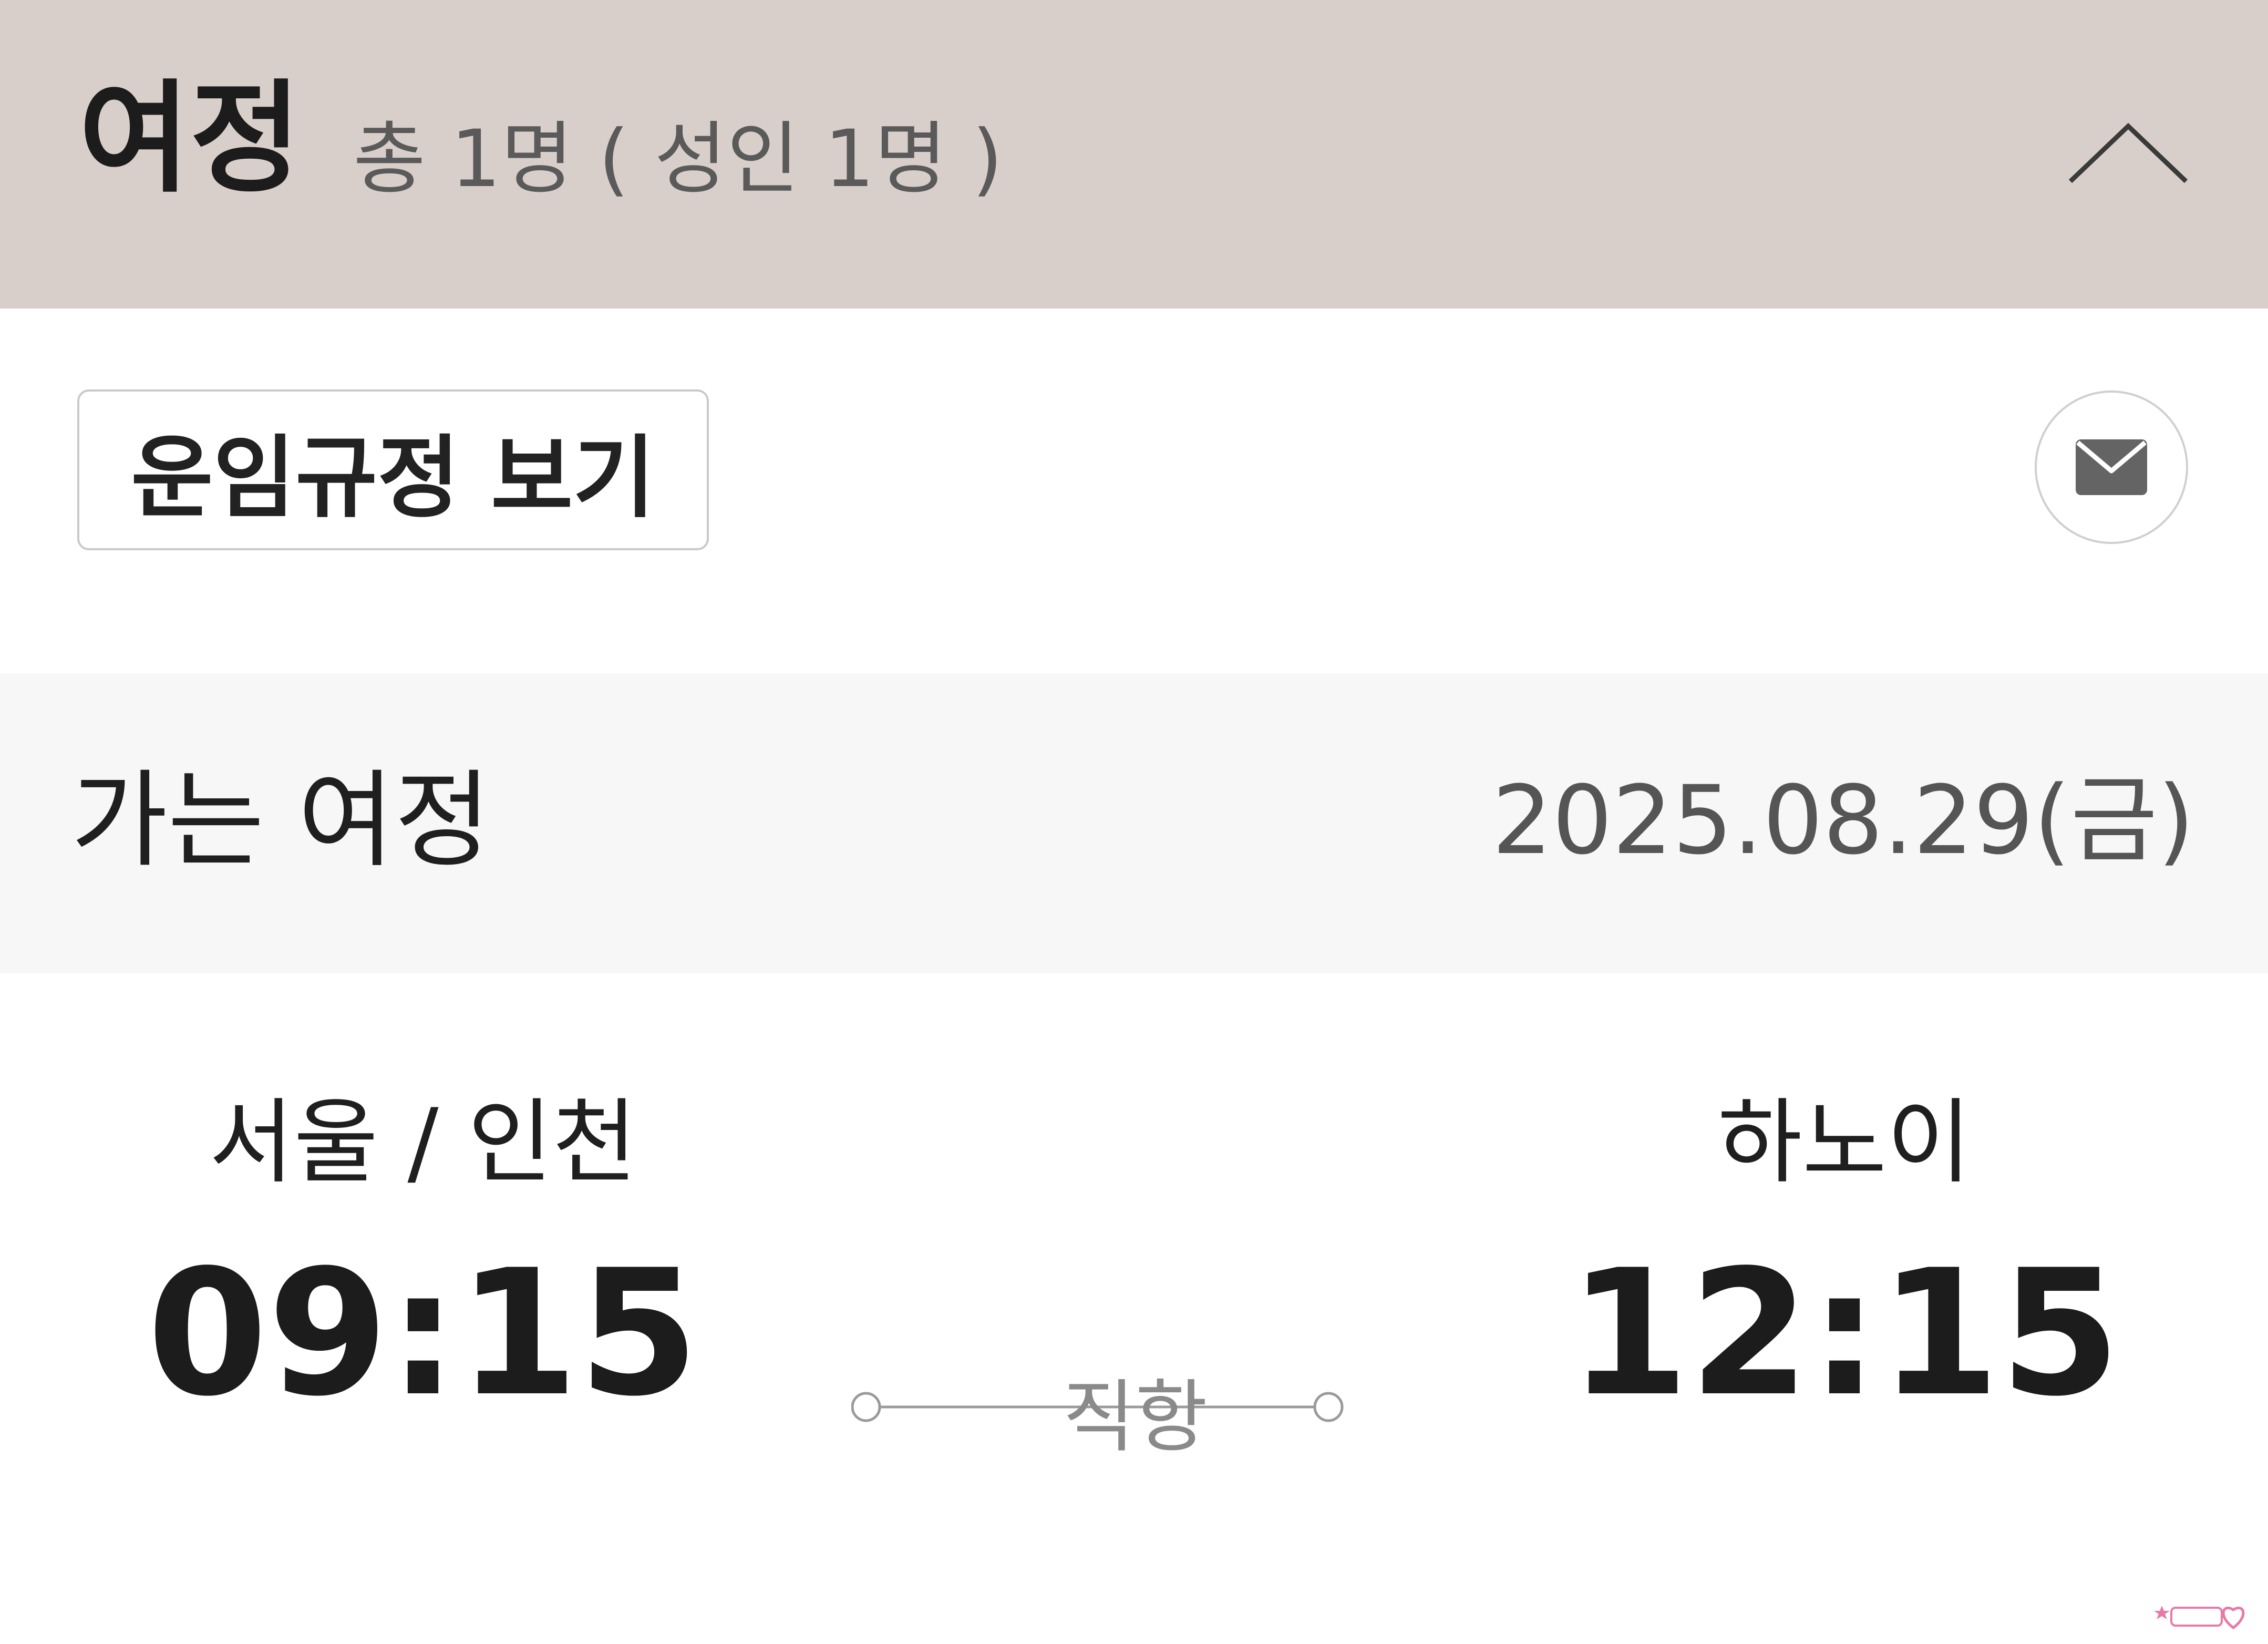 The width and height of the screenshot is (2268, 1644). Describe the element at coordinates (866, 1407) in the screenshot. I see `route-start-dot` at that location.